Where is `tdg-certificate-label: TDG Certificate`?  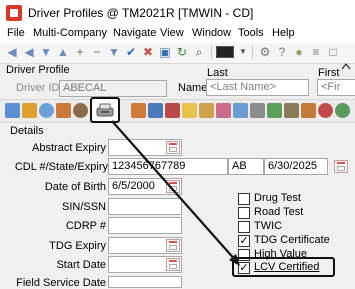
tdg-certificate-label: TDG Certificate is located at coordinates (292, 240).